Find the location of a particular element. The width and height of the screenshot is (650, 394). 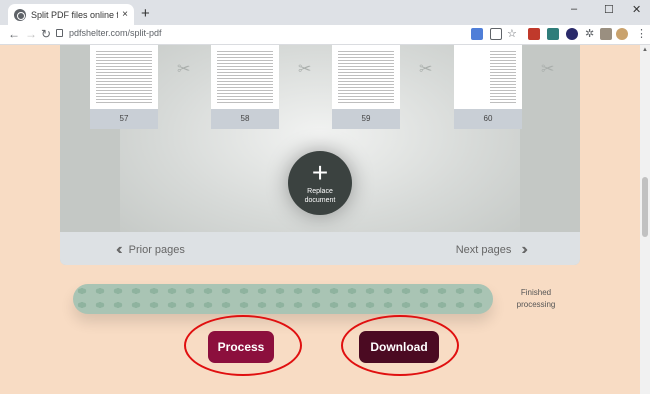

next-pages-link: Next pages ›› is located at coordinates (495, 250).